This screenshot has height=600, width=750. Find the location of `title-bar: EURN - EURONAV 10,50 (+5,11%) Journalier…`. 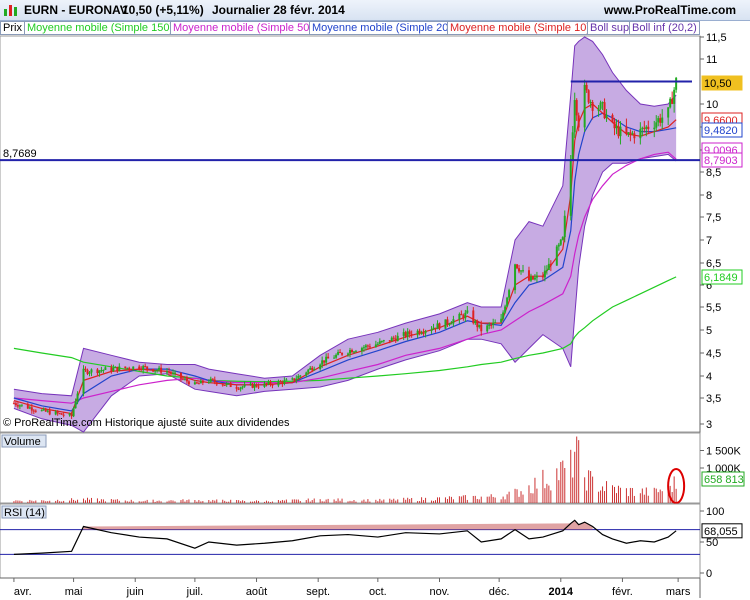

title-bar: EURN - EURONAV 10,50 (+5,11%) Journalier… is located at coordinates (375, 10).